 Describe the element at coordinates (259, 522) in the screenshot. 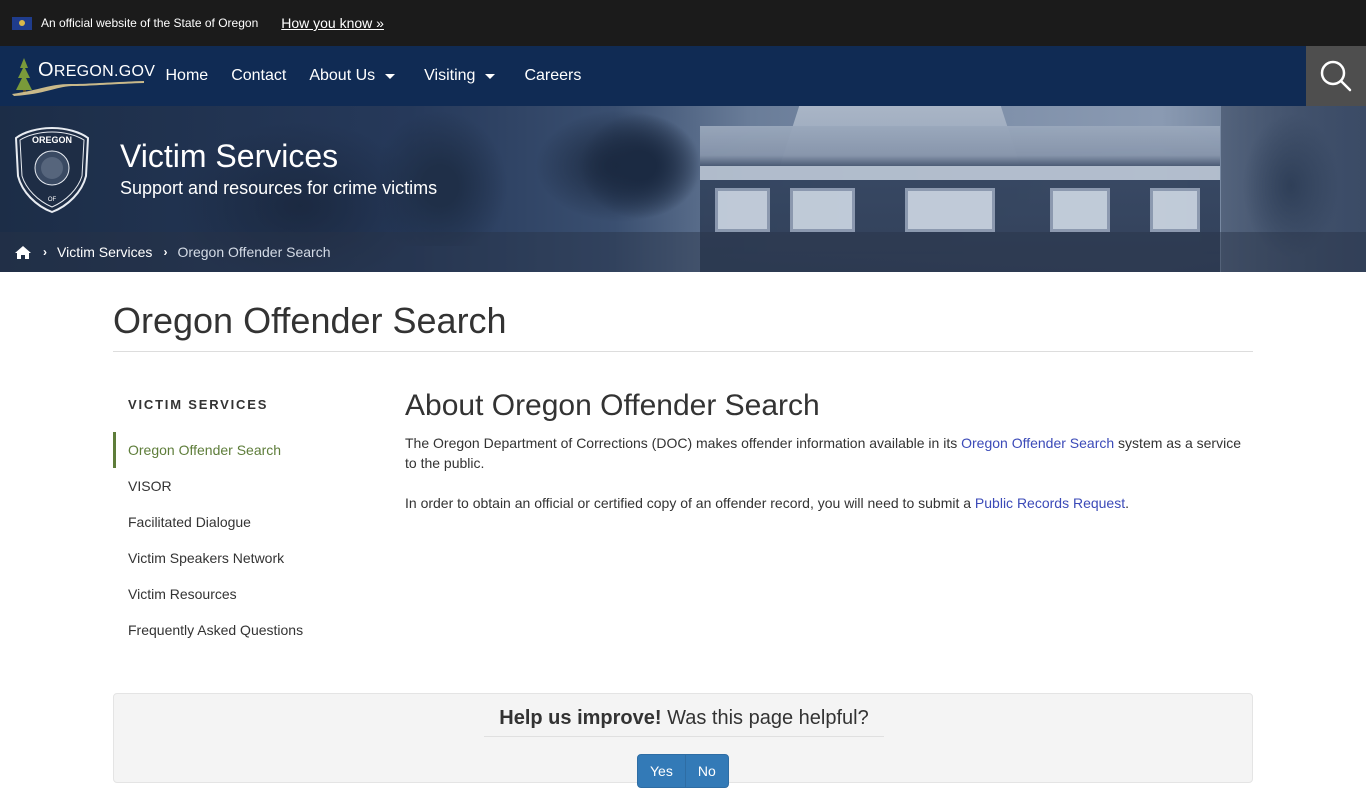

I see `sidebar-item-facilitated-dialogue: Facilitated Dialogue` at that location.